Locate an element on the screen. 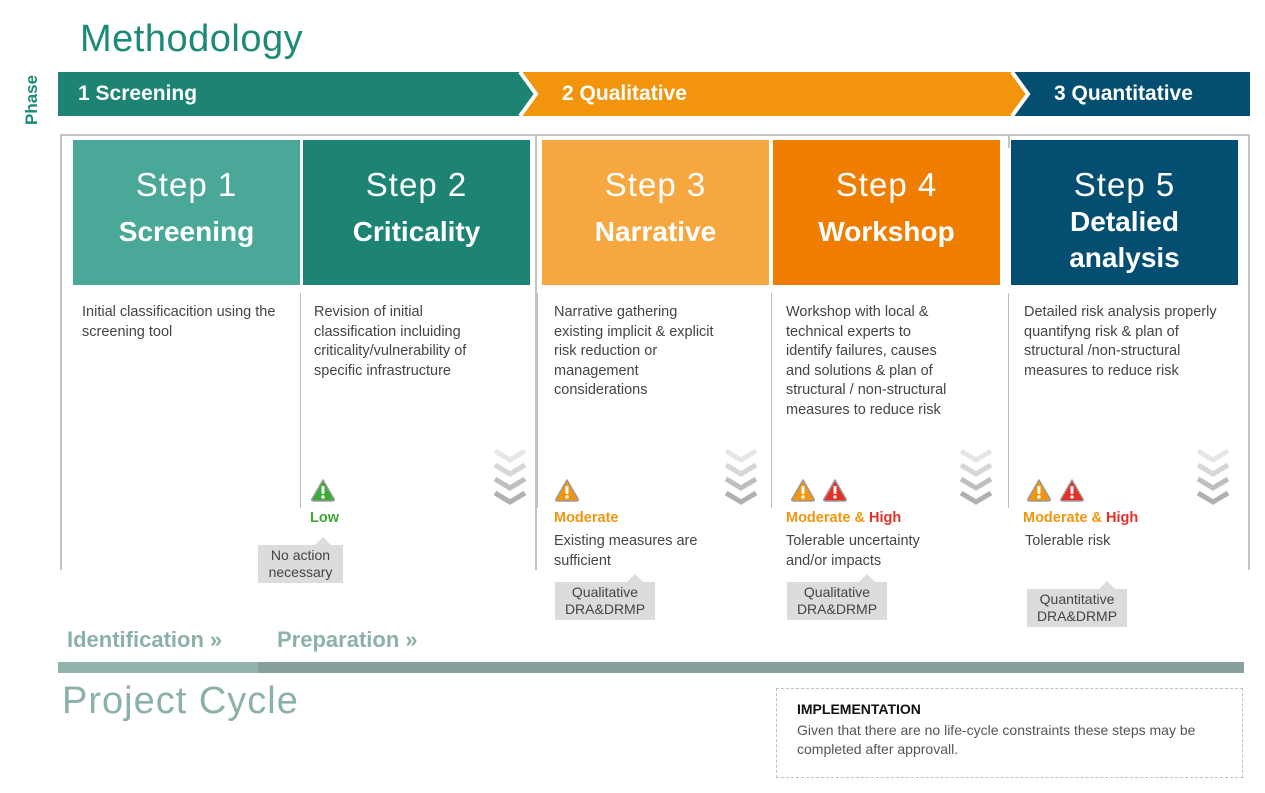  phase-axis-label: Phase is located at coordinates (31, 99).